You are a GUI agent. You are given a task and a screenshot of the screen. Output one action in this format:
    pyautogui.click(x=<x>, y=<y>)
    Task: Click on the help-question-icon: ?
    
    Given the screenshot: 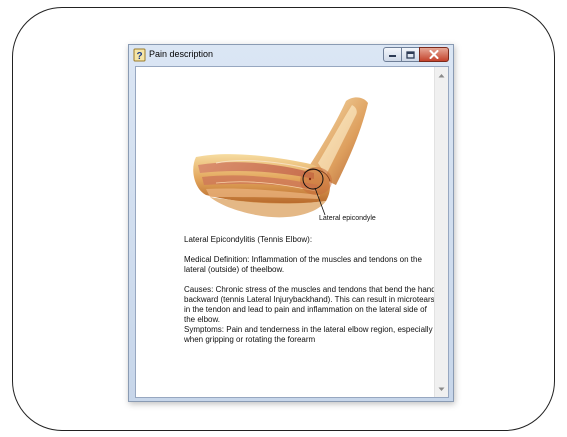 What is the action you would take?
    pyautogui.click(x=139, y=55)
    